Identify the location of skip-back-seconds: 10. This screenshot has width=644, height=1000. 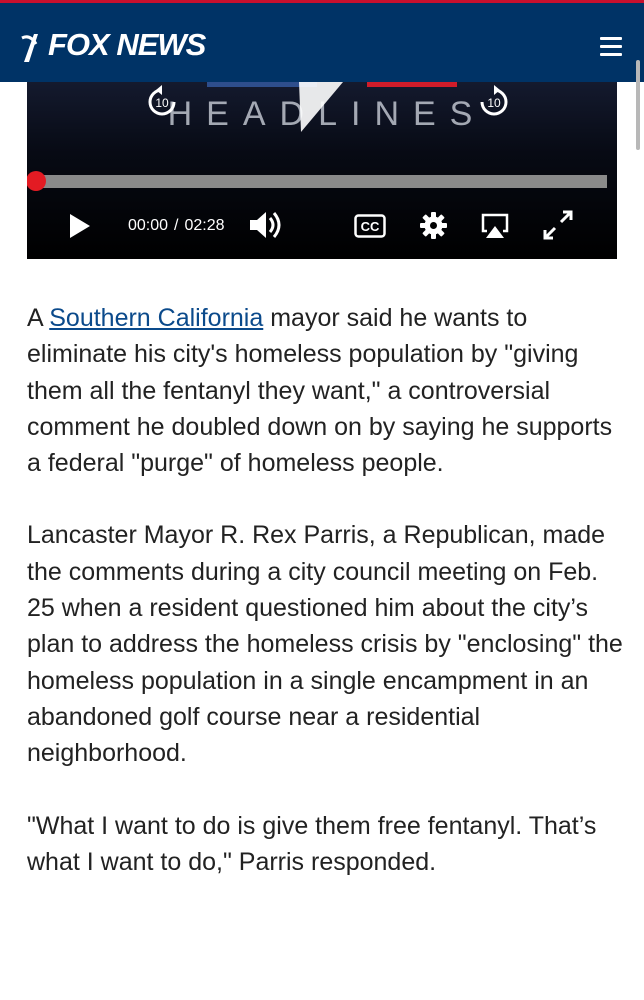
(162, 103).